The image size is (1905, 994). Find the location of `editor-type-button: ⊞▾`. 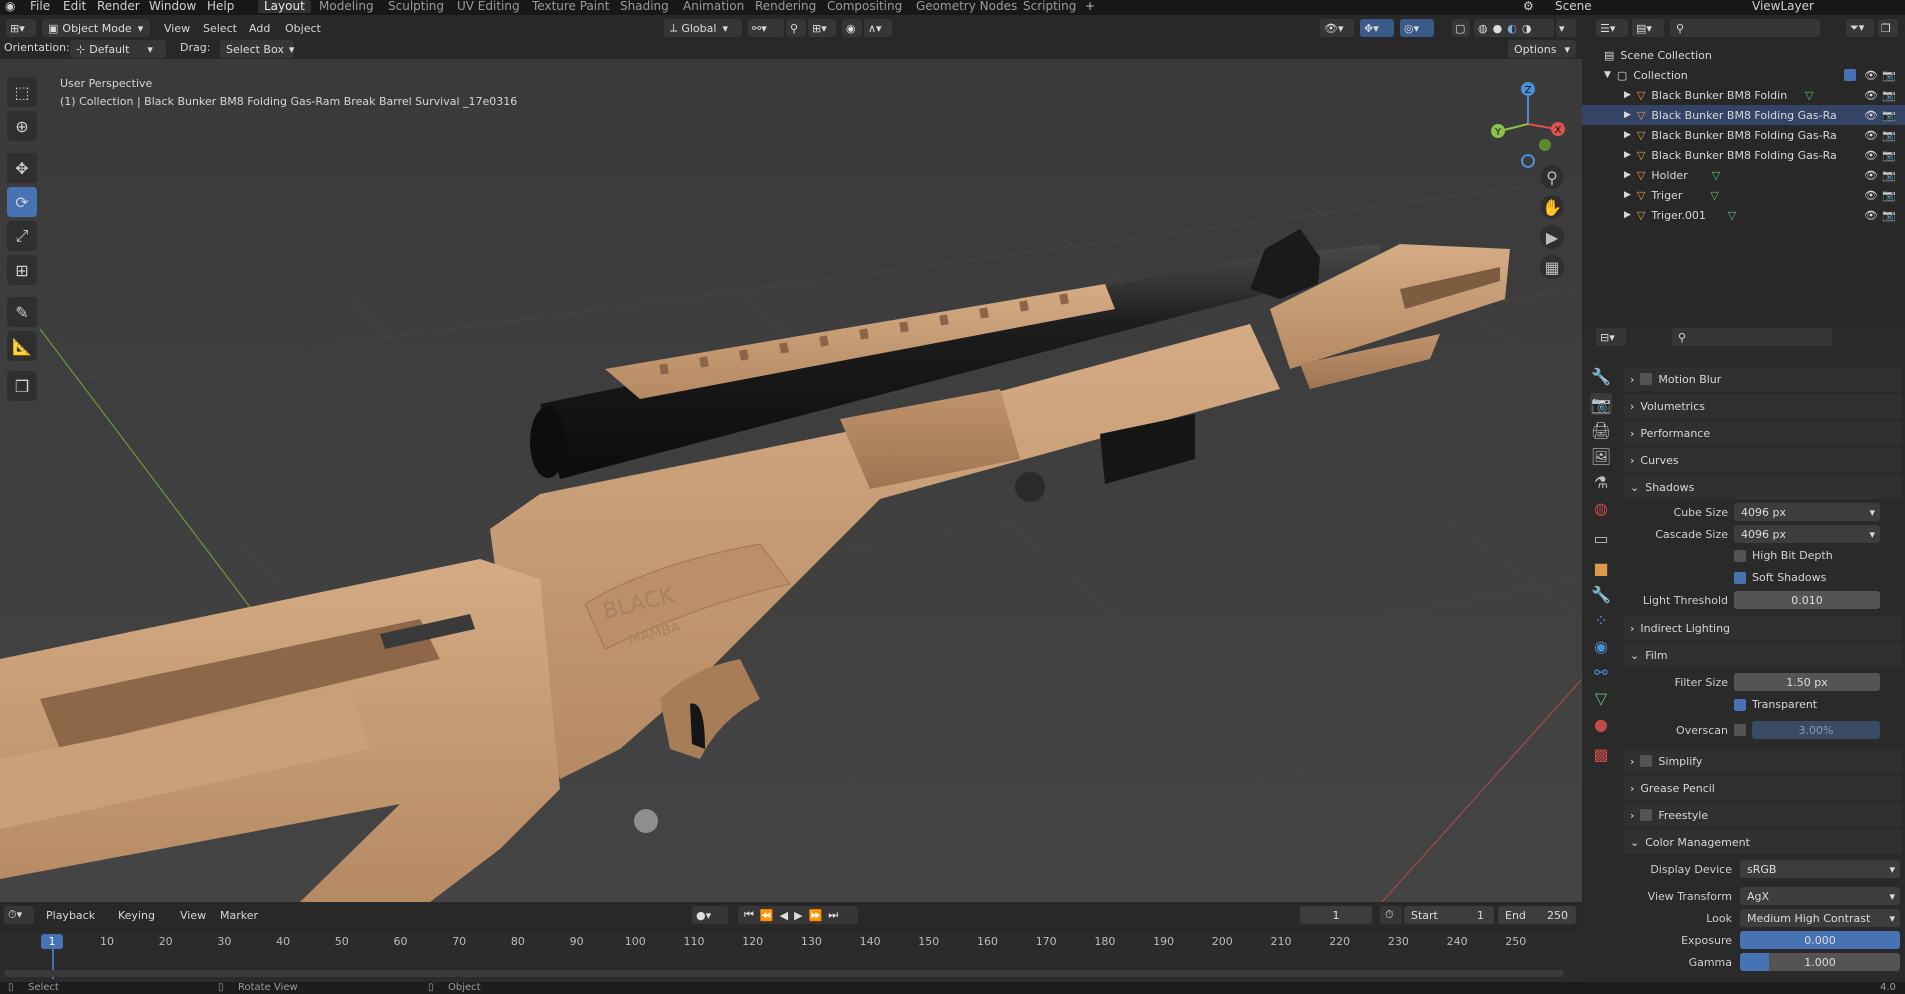

editor-type-button: ⊞▾ is located at coordinates (21, 28).